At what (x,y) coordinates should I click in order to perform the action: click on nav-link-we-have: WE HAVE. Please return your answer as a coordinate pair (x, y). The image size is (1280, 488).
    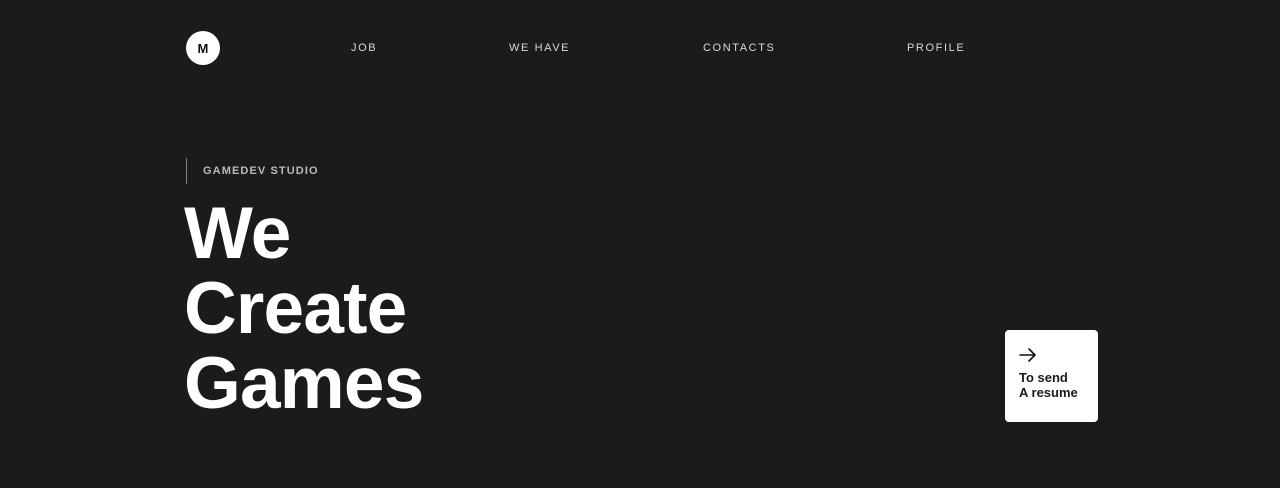
    Looking at the image, I should click on (539, 48).